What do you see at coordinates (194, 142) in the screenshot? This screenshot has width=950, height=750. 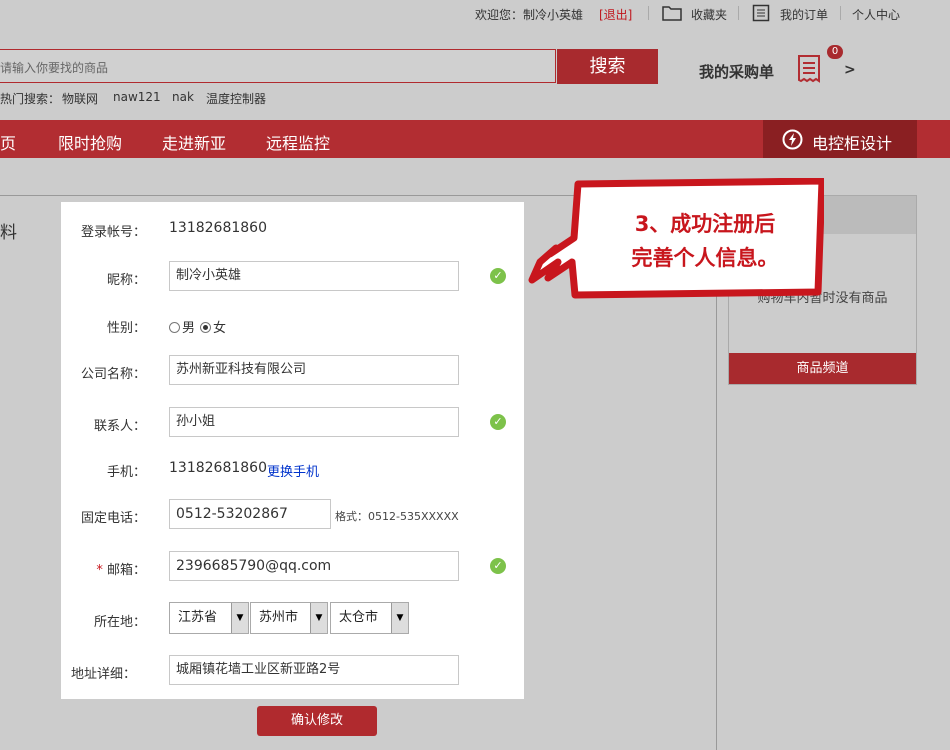 I see `nav-item-about: 走进新亚` at bounding box center [194, 142].